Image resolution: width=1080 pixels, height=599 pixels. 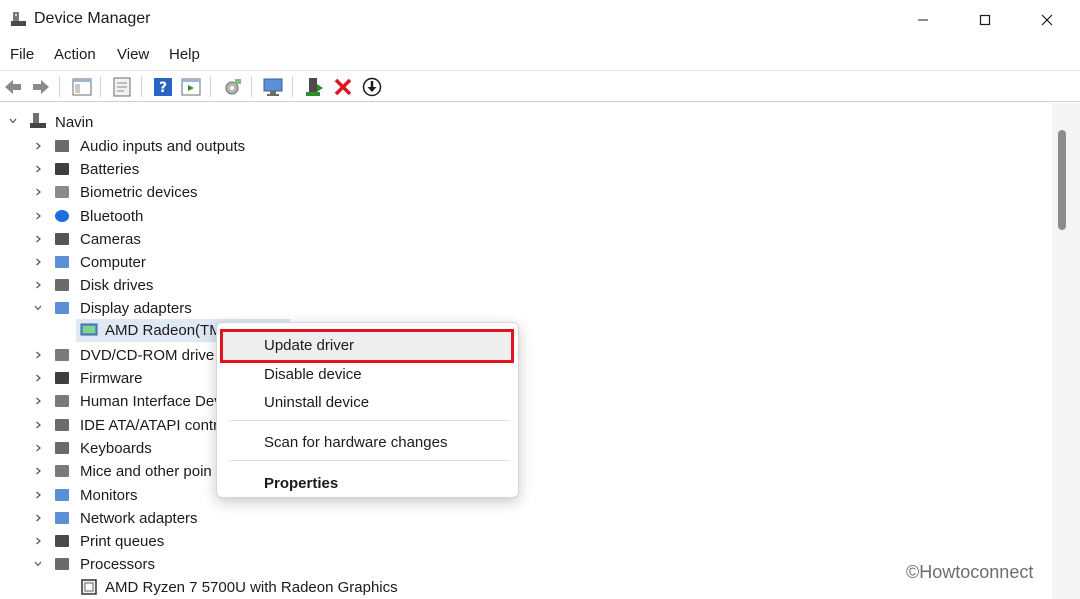 I want to click on watermark: ©Howtoconnect, so click(x=970, y=572).